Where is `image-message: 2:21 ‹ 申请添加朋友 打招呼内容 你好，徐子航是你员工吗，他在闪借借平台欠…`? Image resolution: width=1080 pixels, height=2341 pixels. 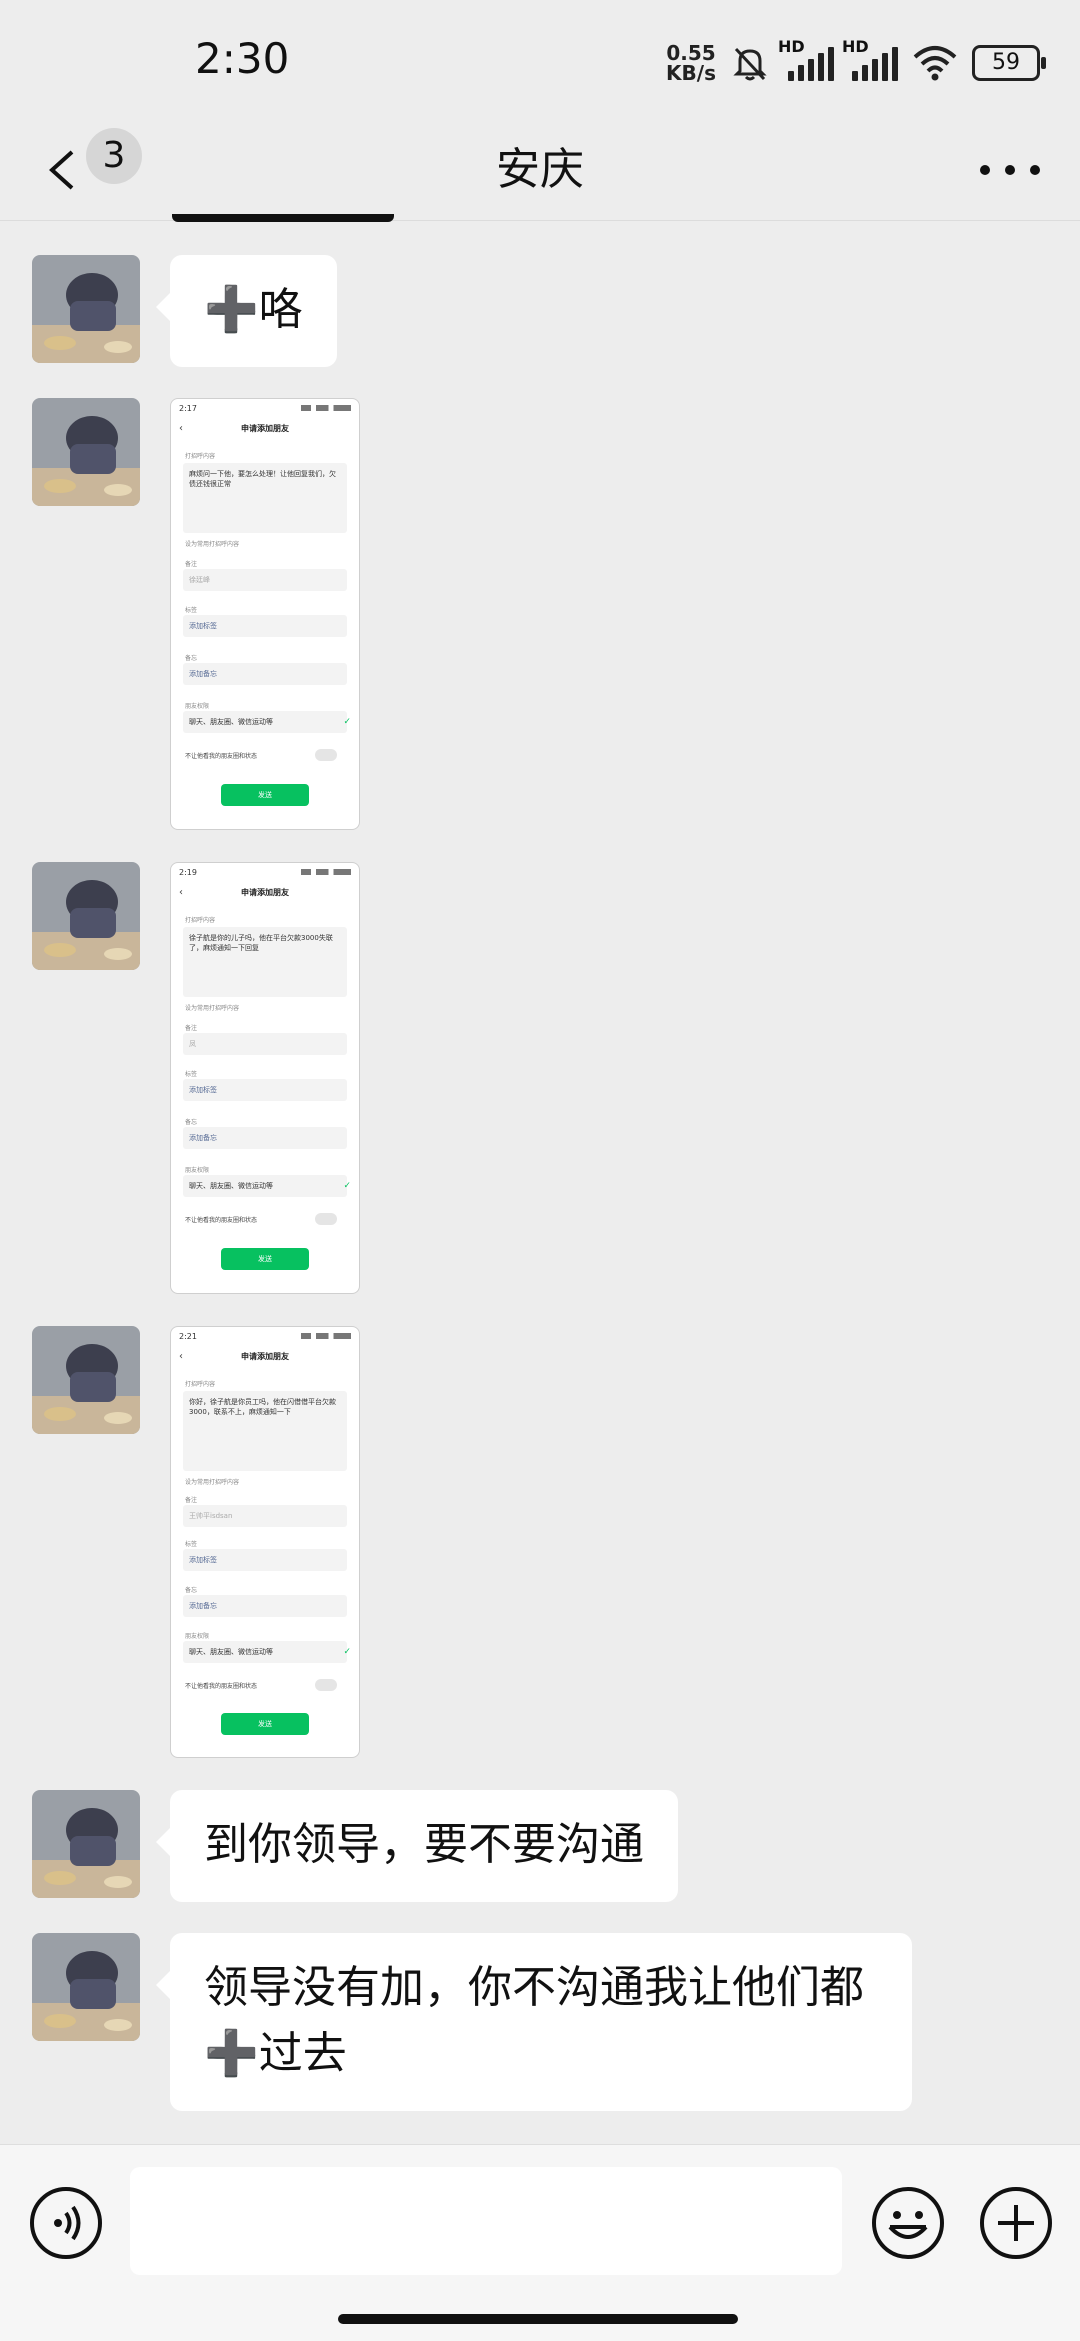
image-message: 2:21 ‹ 申请添加朋友 打招呼内容 你好，徐子航是你员工吗，他在闪借借平台欠… is located at coordinates (265, 1542).